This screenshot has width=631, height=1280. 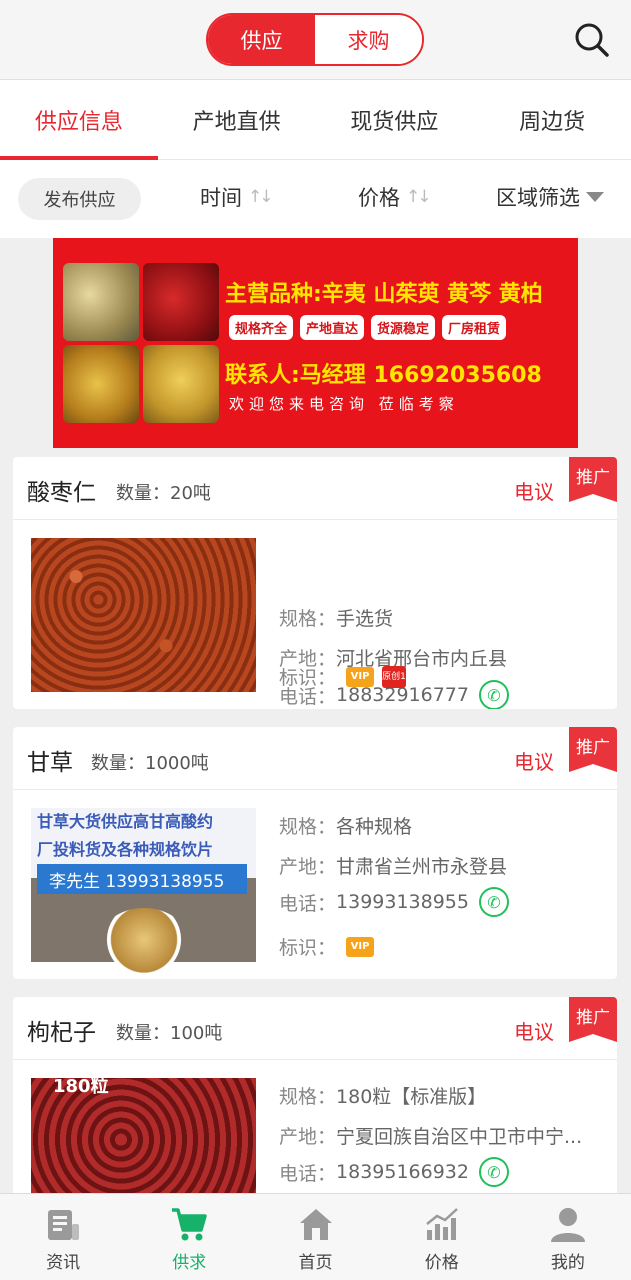 I want to click on filter-bar: 发布供应 时间 ↑↓ 价格 ↑↓ 区域筛选, so click(x=315, y=199).